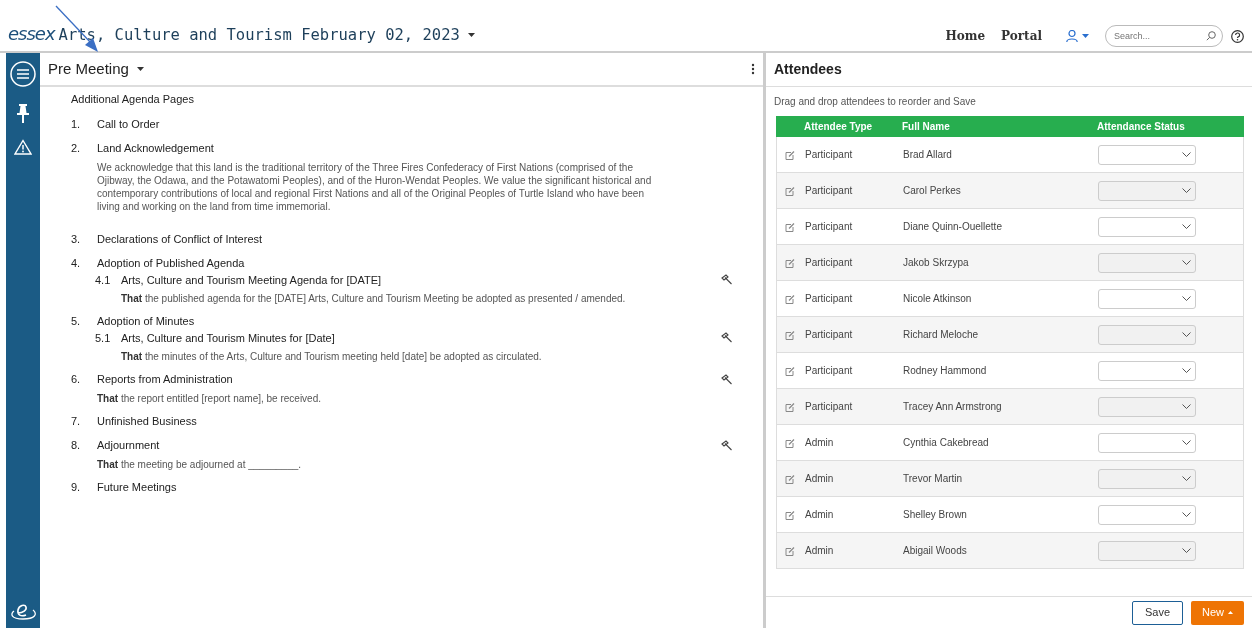  What do you see at coordinates (945, 371) in the screenshot?
I see `table-cell-text: Rodney Hammond` at bounding box center [945, 371].